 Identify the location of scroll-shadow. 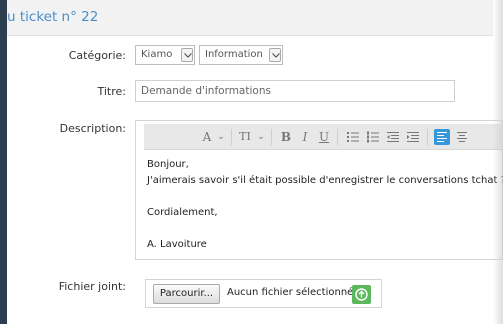
(498, 162).